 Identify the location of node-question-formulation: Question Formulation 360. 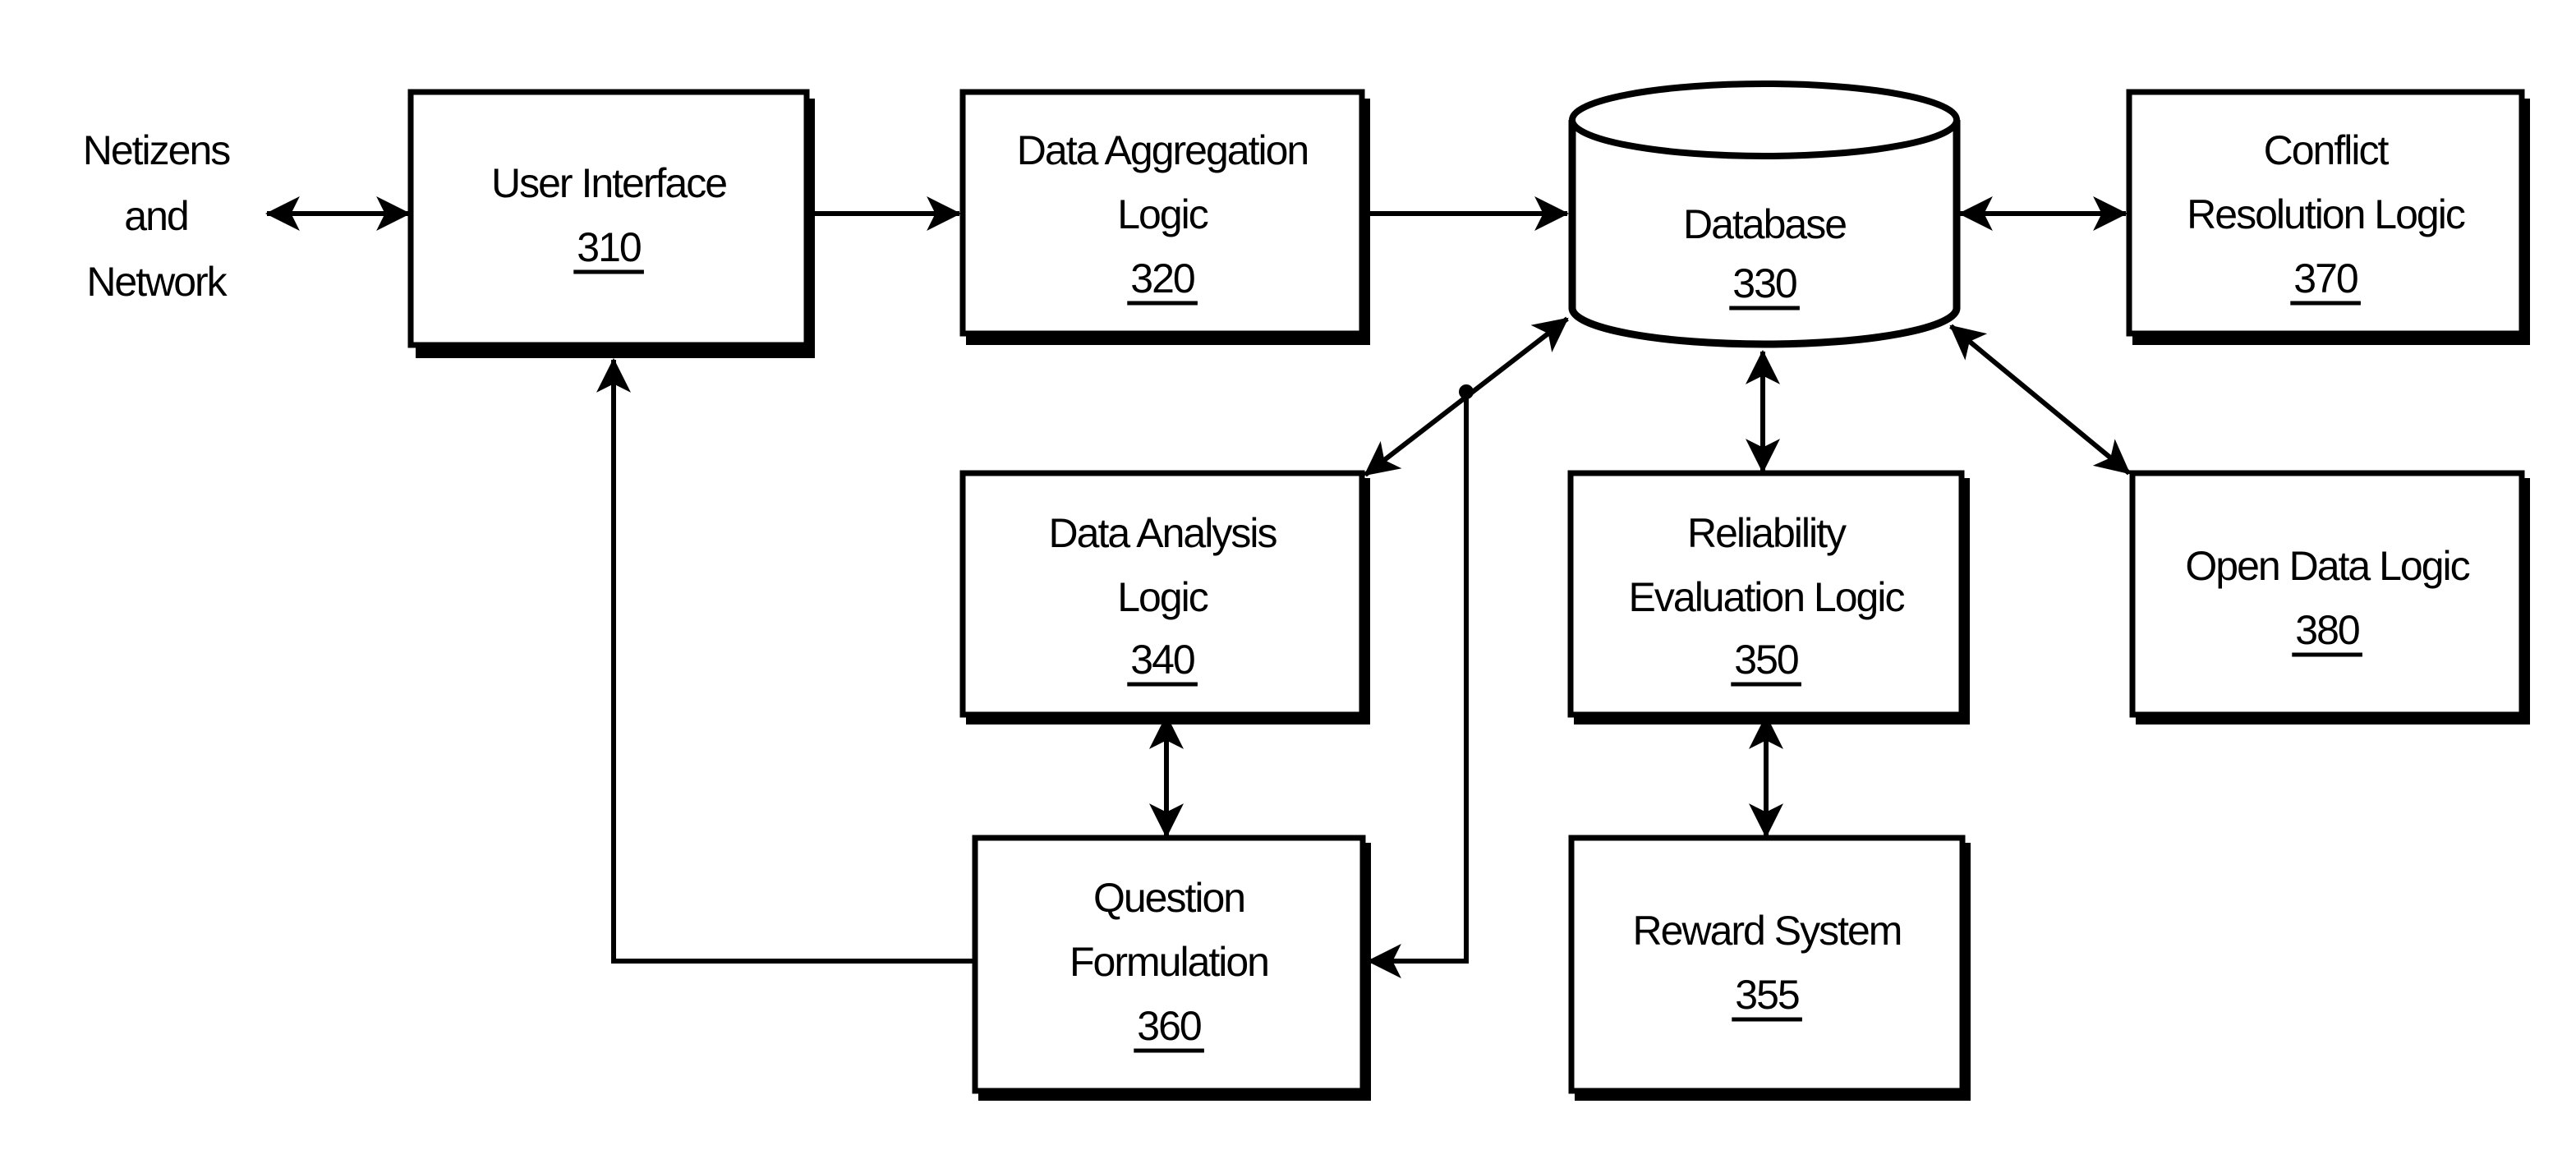
(1171, 968).